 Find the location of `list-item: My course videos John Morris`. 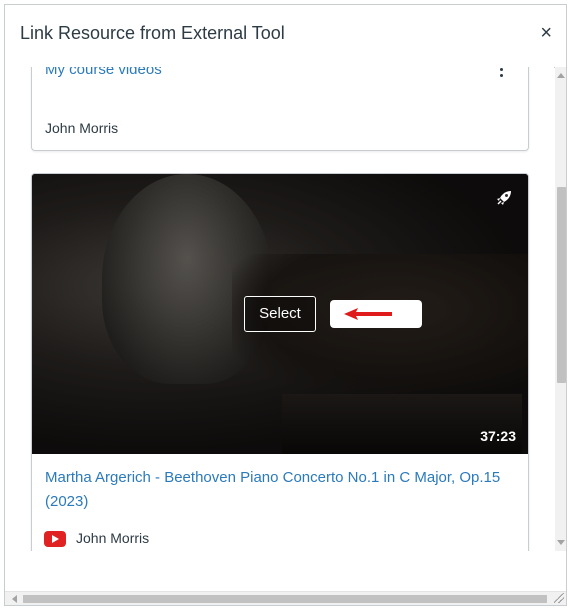

list-item: My course videos John Morris is located at coordinates (280, 109).